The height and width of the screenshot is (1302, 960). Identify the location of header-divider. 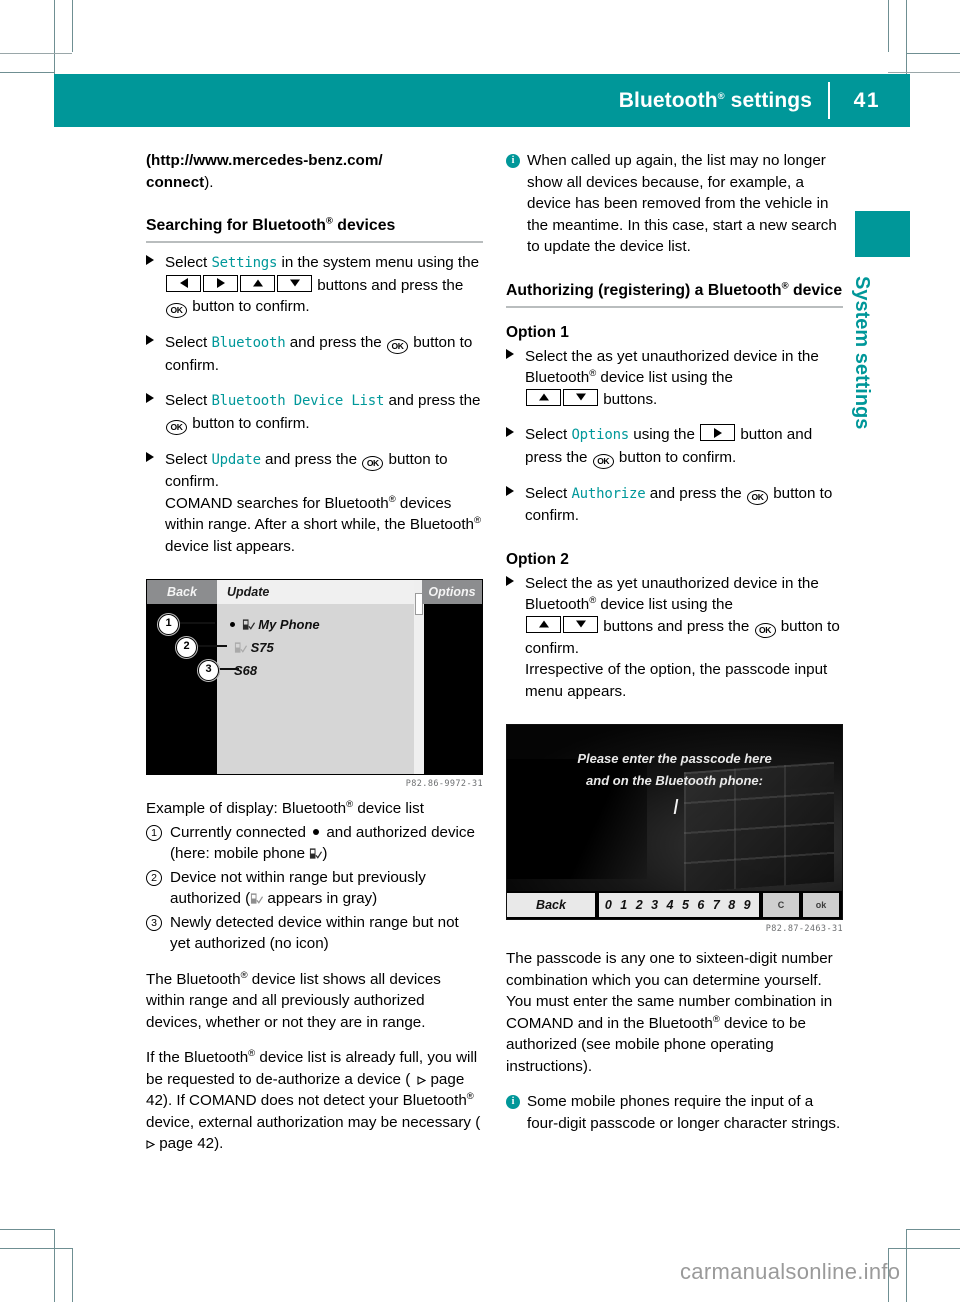
(829, 100).